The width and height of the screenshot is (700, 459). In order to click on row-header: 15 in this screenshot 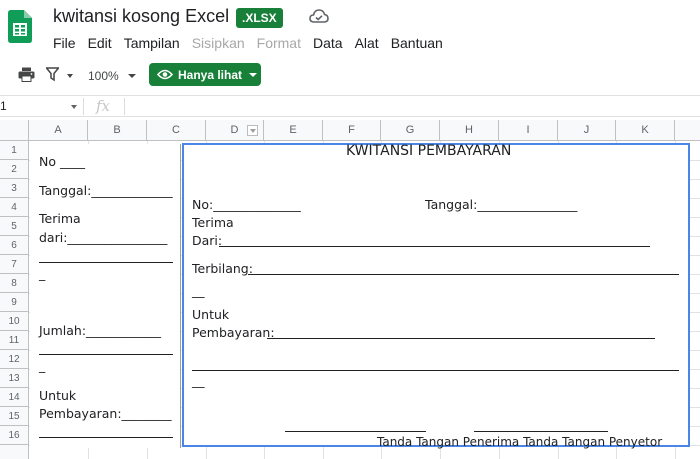, I will do `click(14, 416)`.